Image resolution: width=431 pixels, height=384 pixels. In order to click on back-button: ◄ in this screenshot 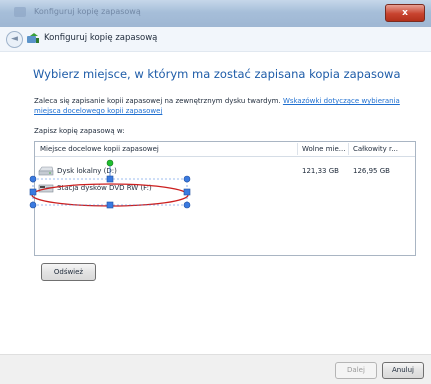, I will do `click(14, 39)`.